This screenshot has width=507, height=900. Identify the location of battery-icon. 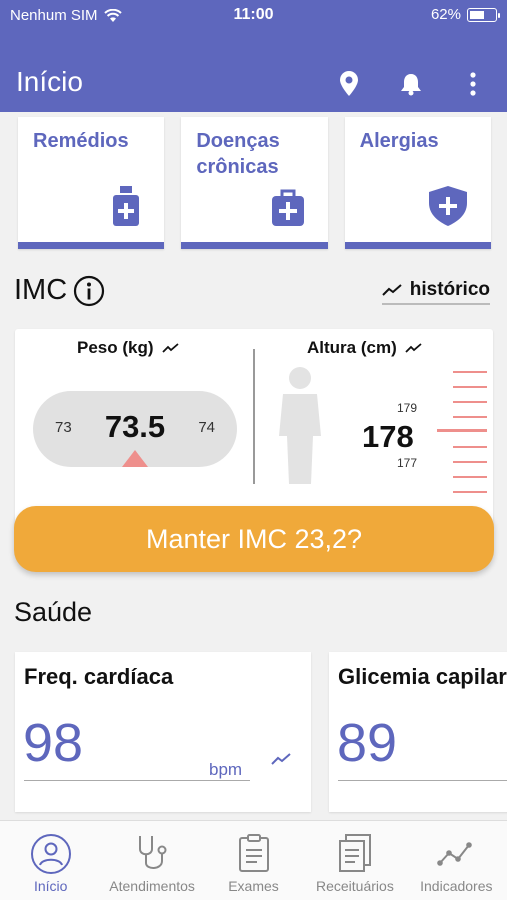
(483, 14).